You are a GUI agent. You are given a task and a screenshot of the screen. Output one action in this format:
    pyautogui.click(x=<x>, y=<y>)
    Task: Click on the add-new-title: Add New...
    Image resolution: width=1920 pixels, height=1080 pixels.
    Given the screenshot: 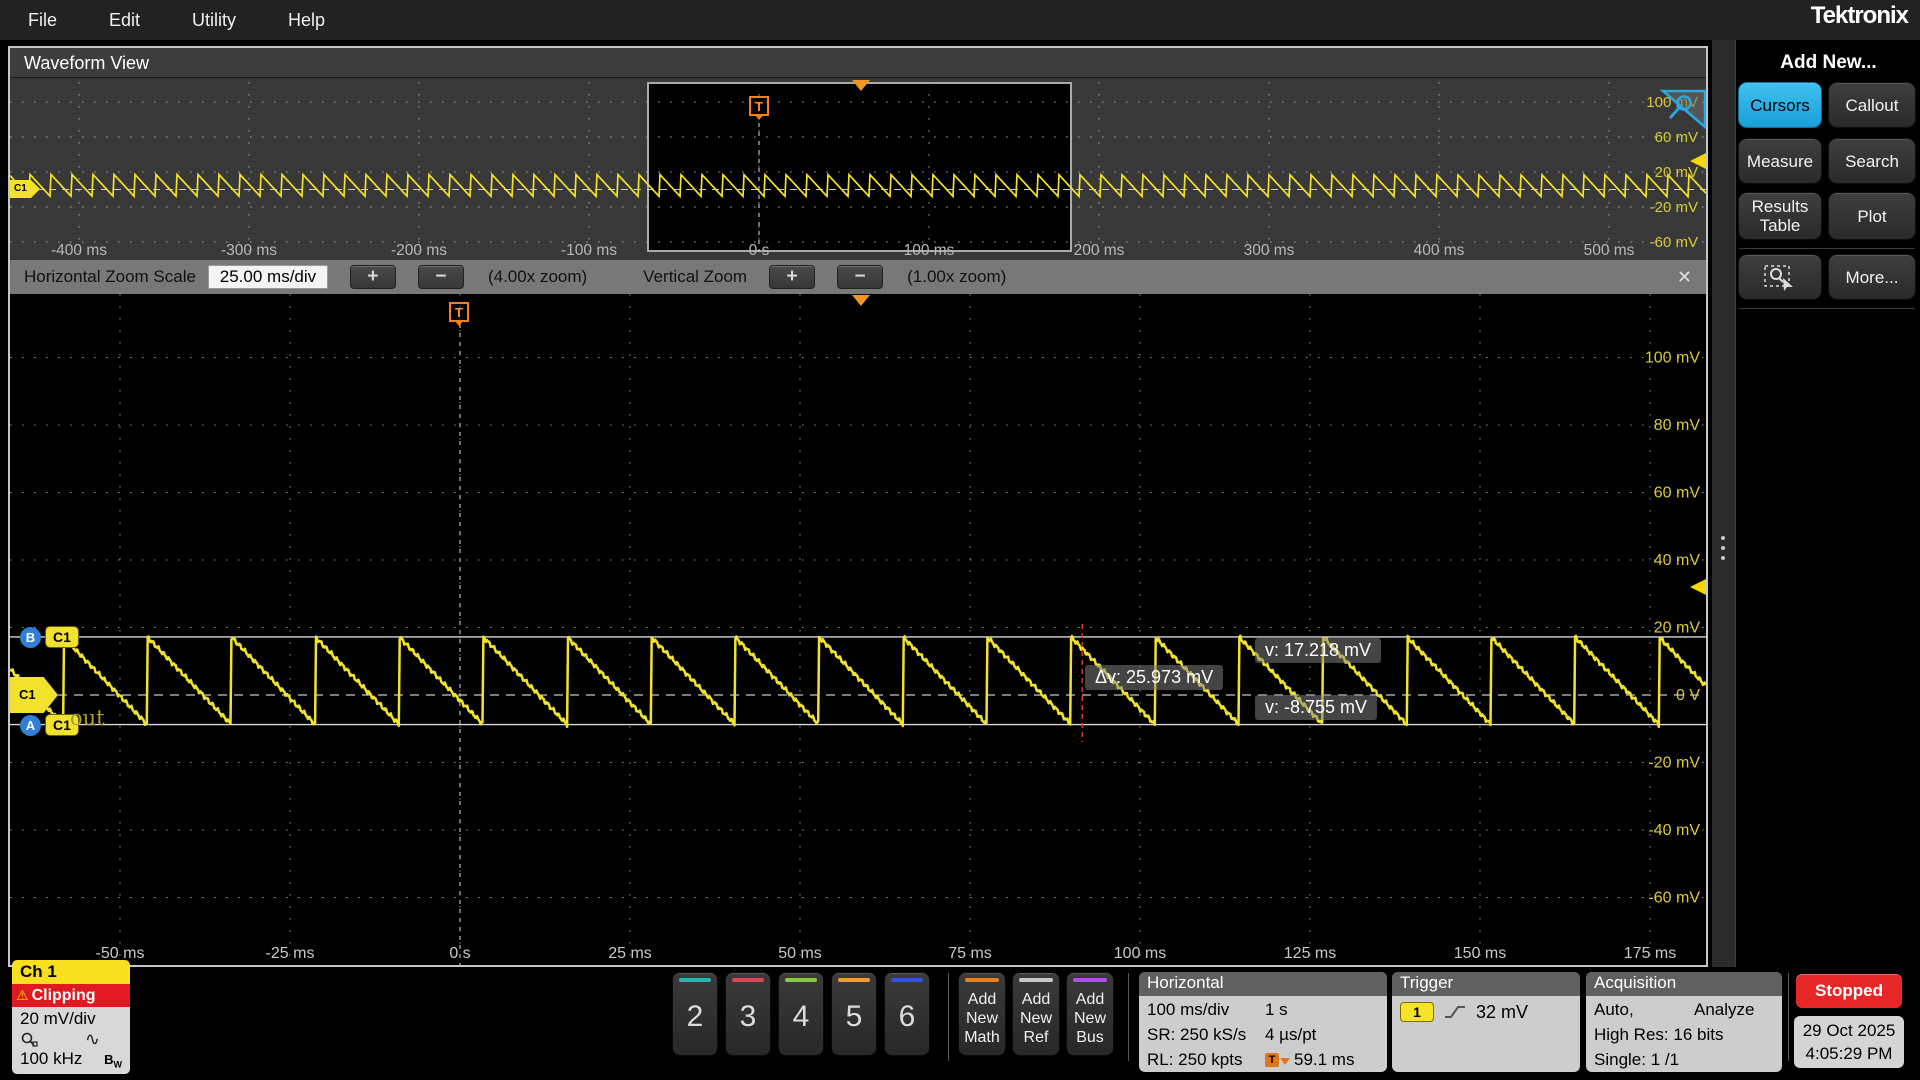 What is the action you would take?
    pyautogui.click(x=1828, y=62)
    